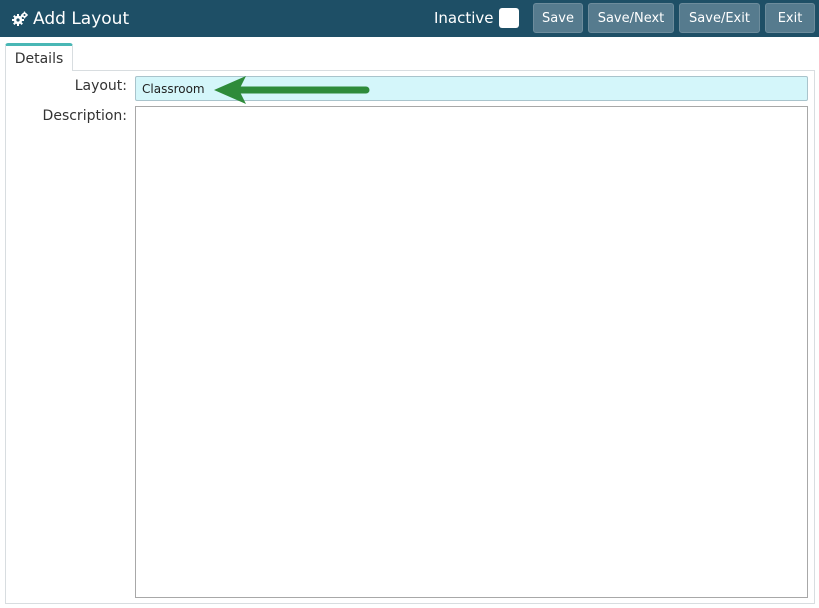 Image resolution: width=819 pixels, height=608 pixels. I want to click on save-next-button: Save/Next, so click(631, 18).